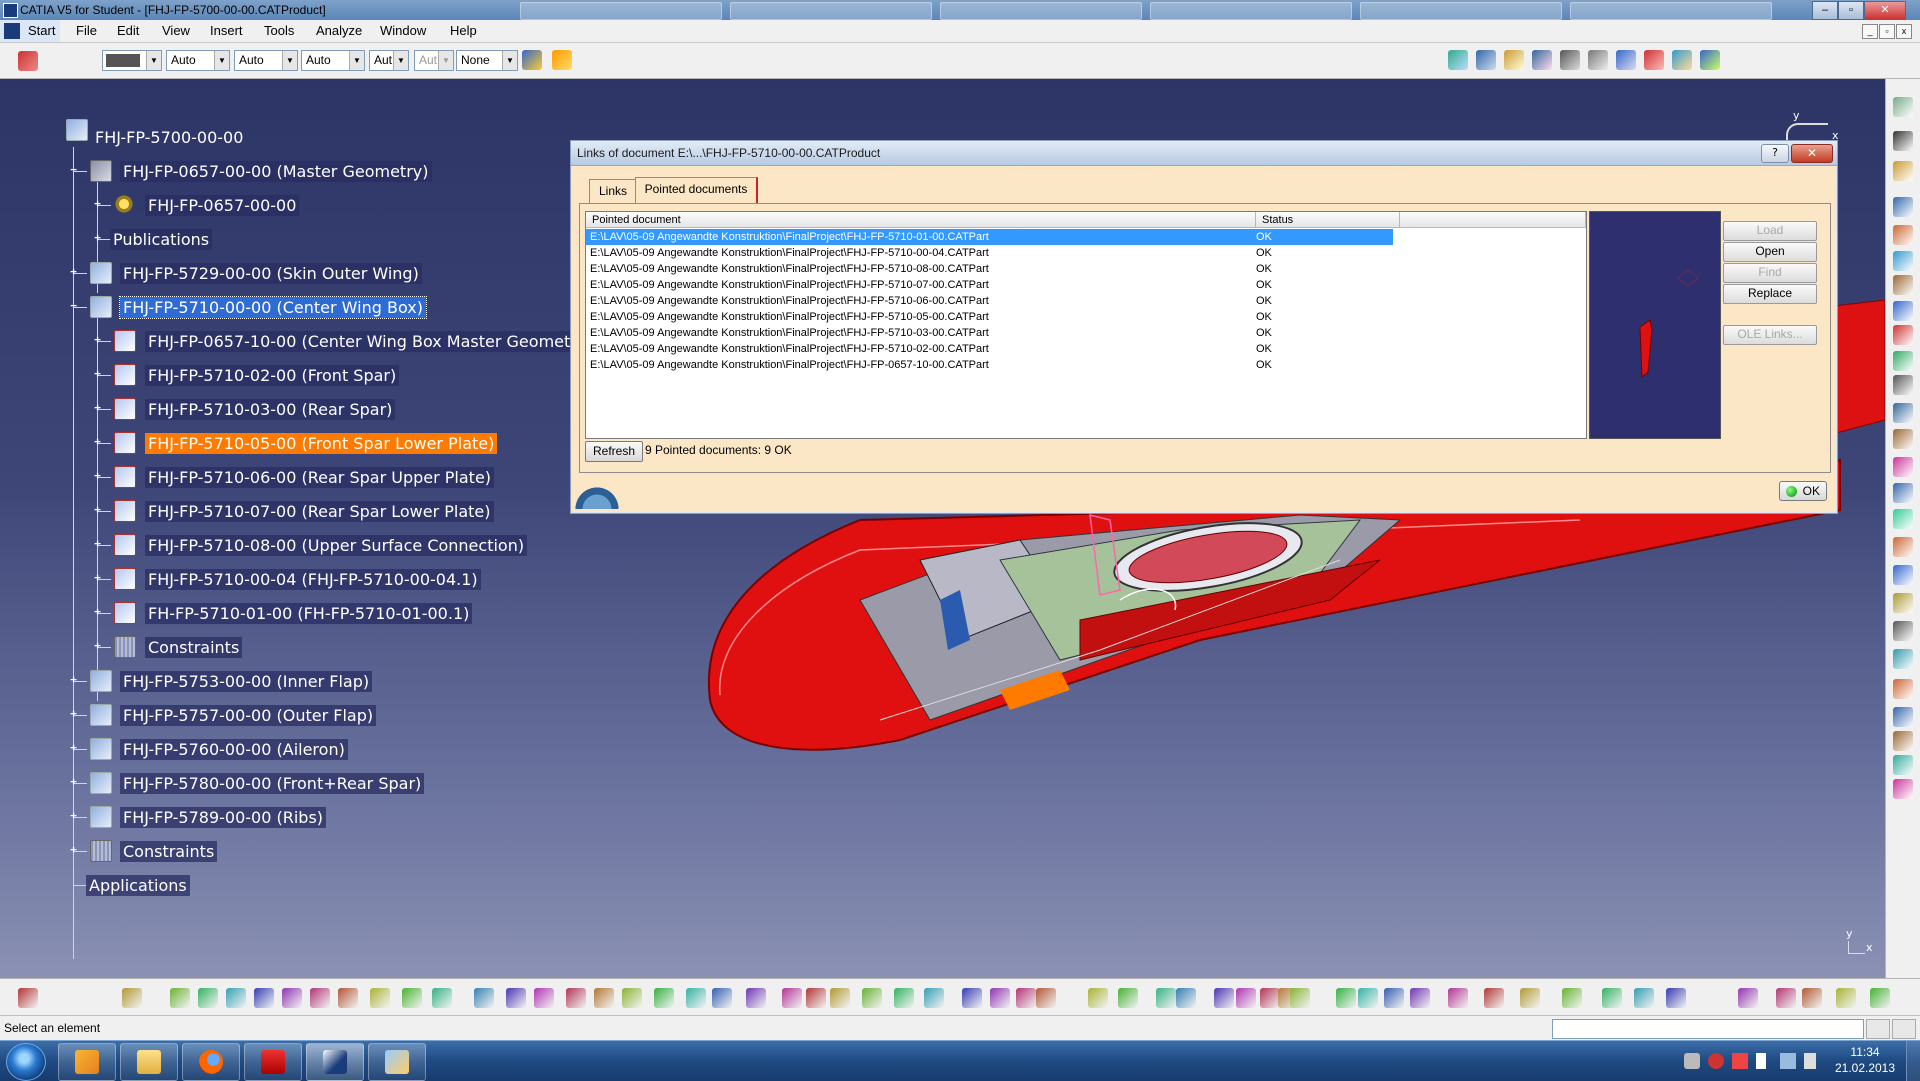 The width and height of the screenshot is (1920, 1081). I want to click on tray-network-icon, so click(1788, 1061).